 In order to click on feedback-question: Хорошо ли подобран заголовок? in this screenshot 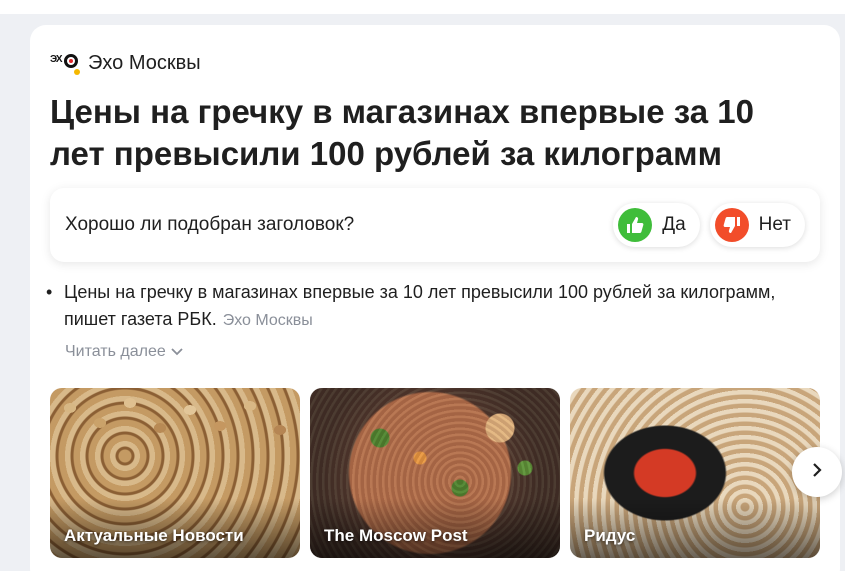, I will do `click(210, 224)`.